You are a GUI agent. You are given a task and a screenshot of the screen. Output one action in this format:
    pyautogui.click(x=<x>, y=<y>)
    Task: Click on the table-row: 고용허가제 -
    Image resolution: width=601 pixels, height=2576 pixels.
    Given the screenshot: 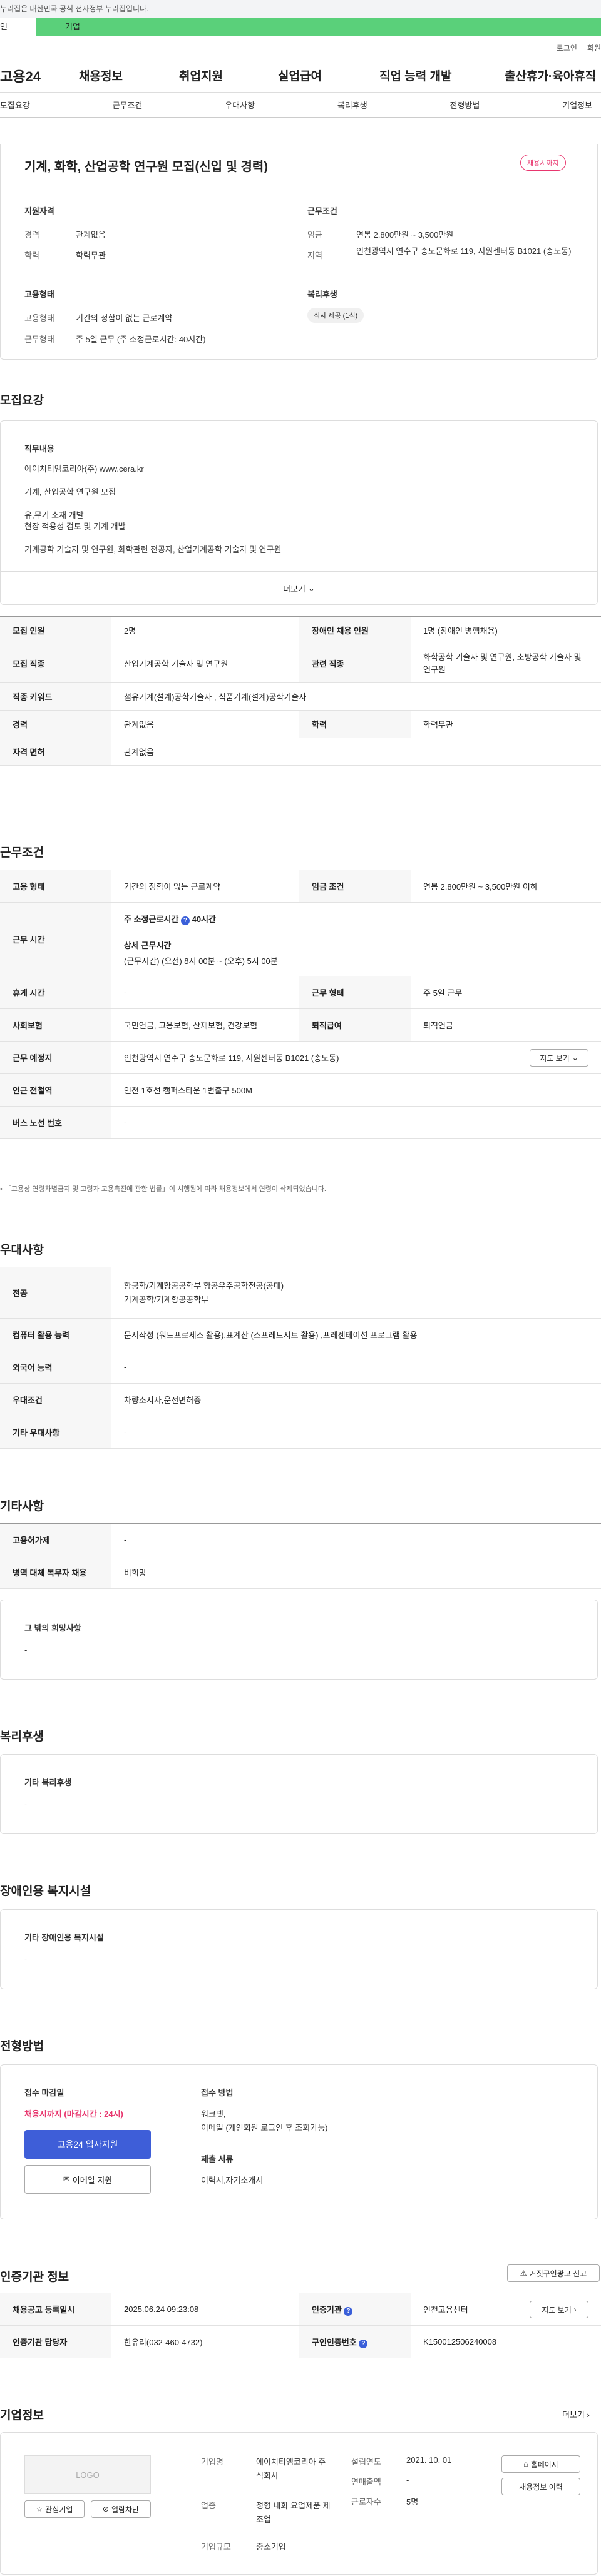 What is the action you would take?
    pyautogui.click(x=300, y=1539)
    